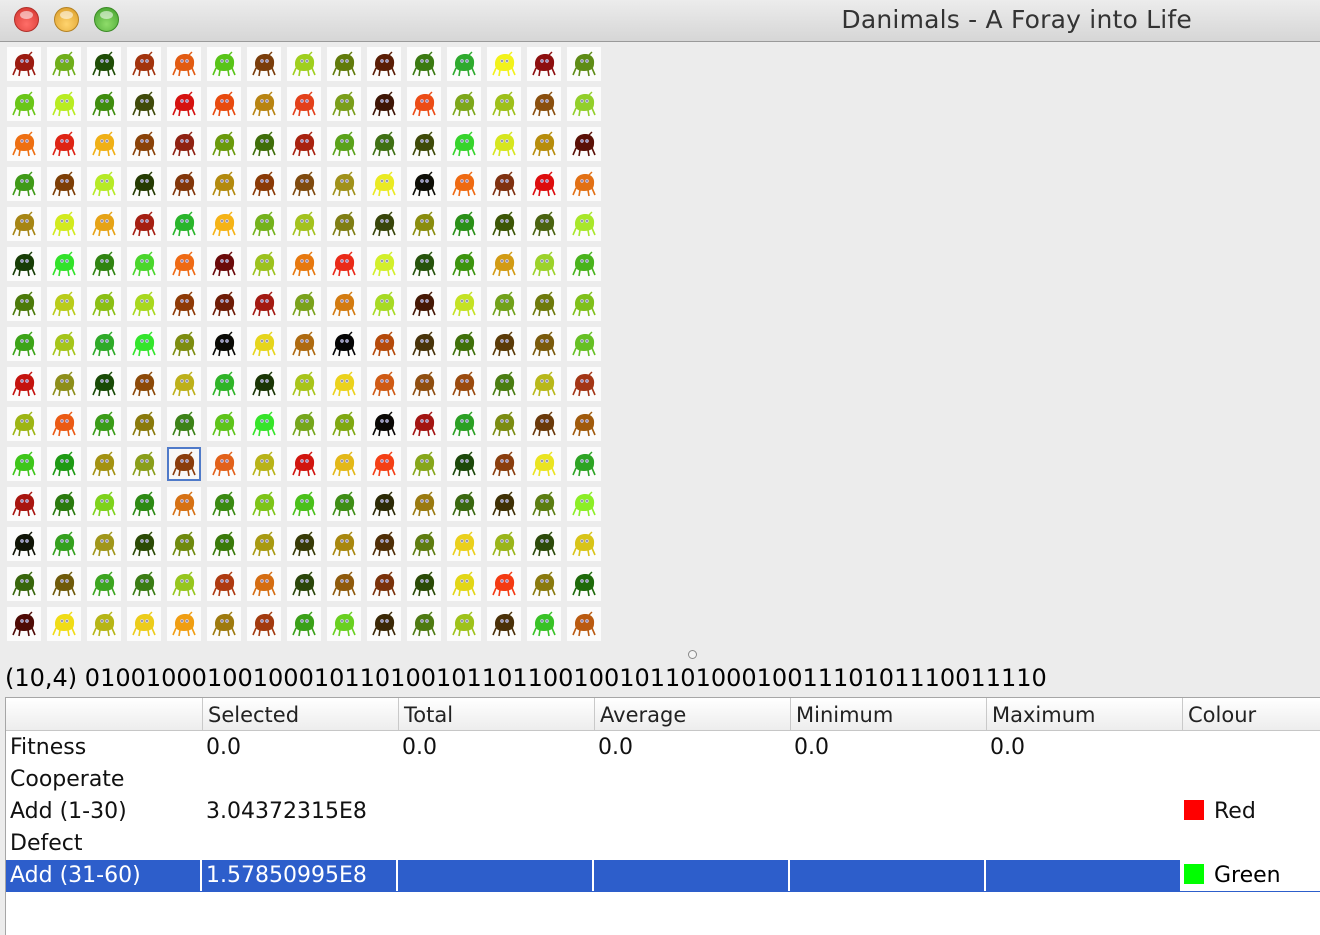 This screenshot has width=1320, height=935. What do you see at coordinates (106, 19) in the screenshot?
I see `zoom-window-button` at bounding box center [106, 19].